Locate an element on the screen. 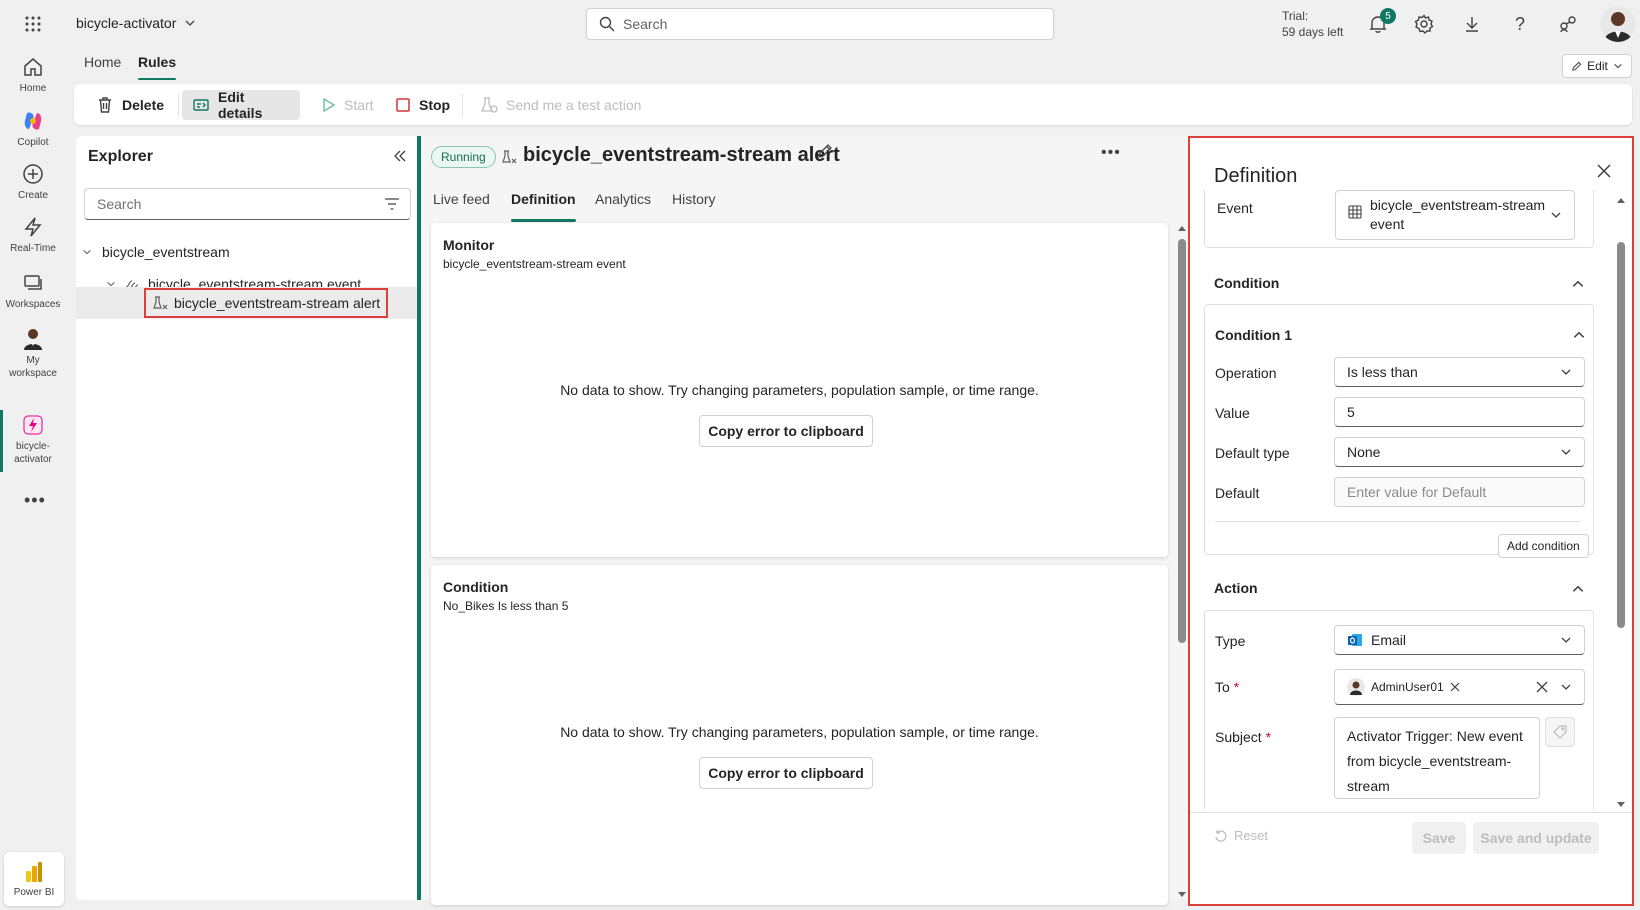  user-avatar is located at coordinates (1618, 24).